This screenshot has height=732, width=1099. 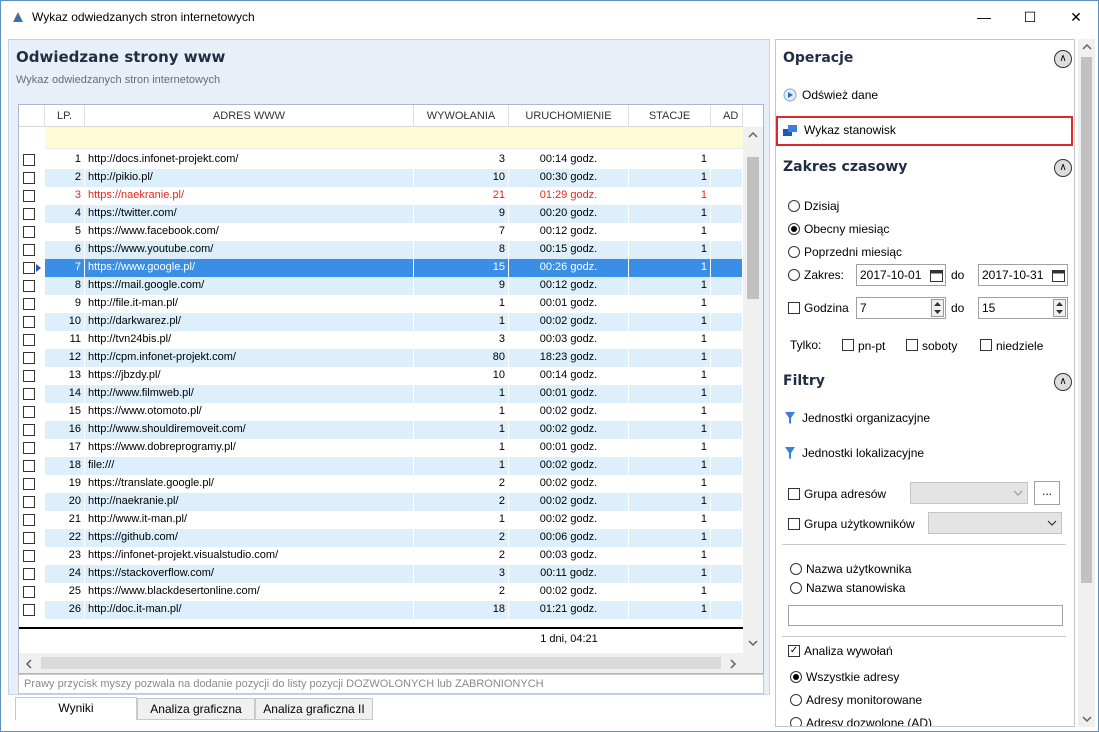 I want to click on scroll-left-icon, so click(x=29, y=664).